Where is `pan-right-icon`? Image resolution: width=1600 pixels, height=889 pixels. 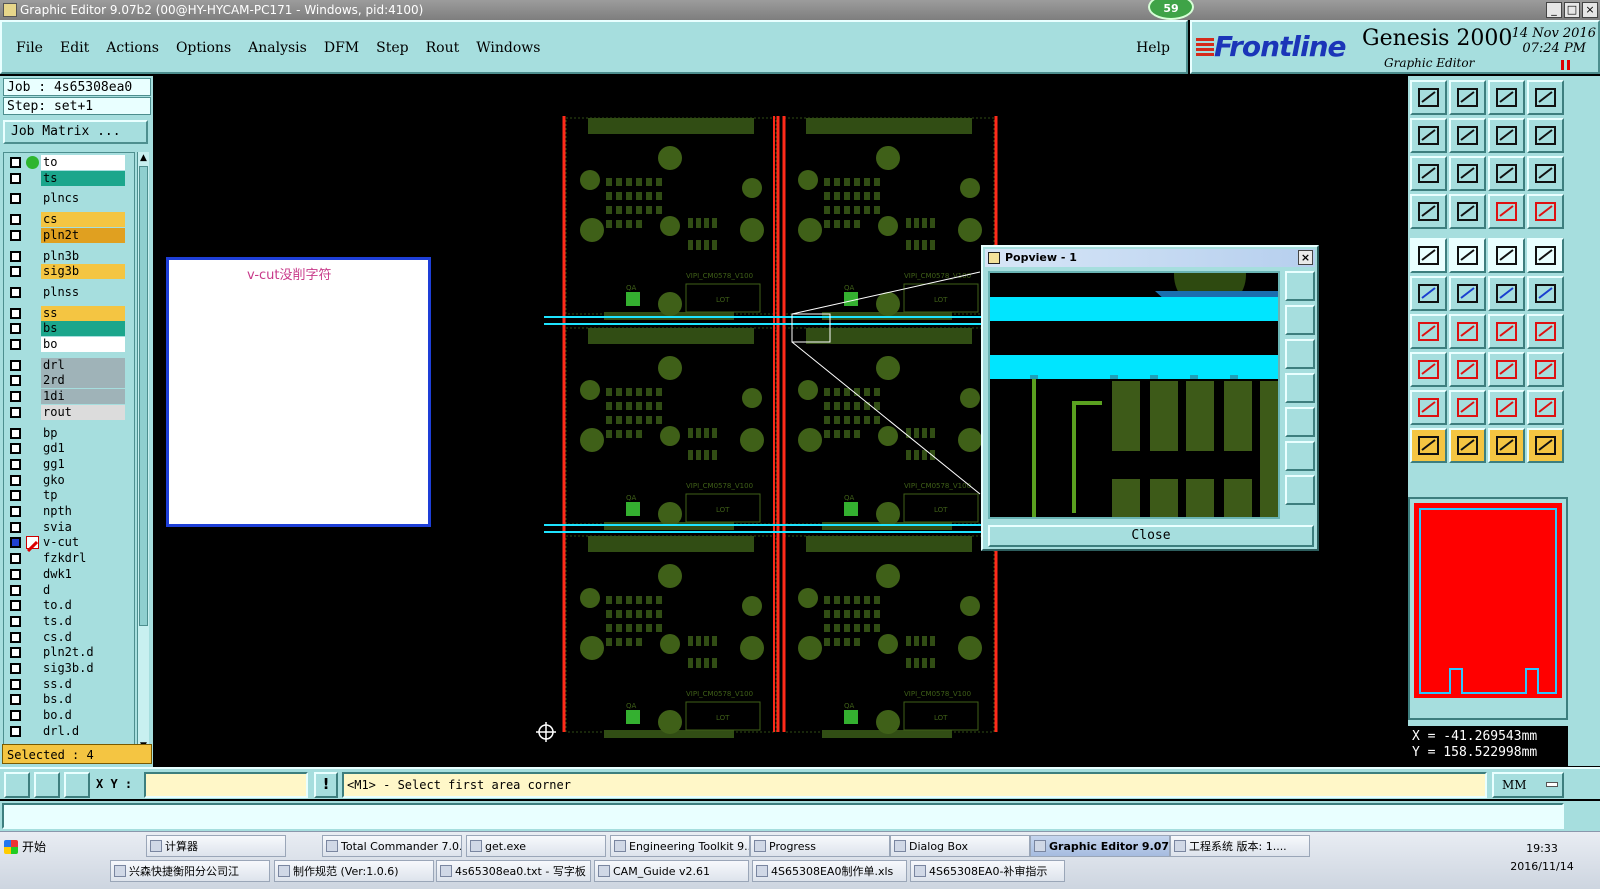 pan-right-icon is located at coordinates (1467, 135).